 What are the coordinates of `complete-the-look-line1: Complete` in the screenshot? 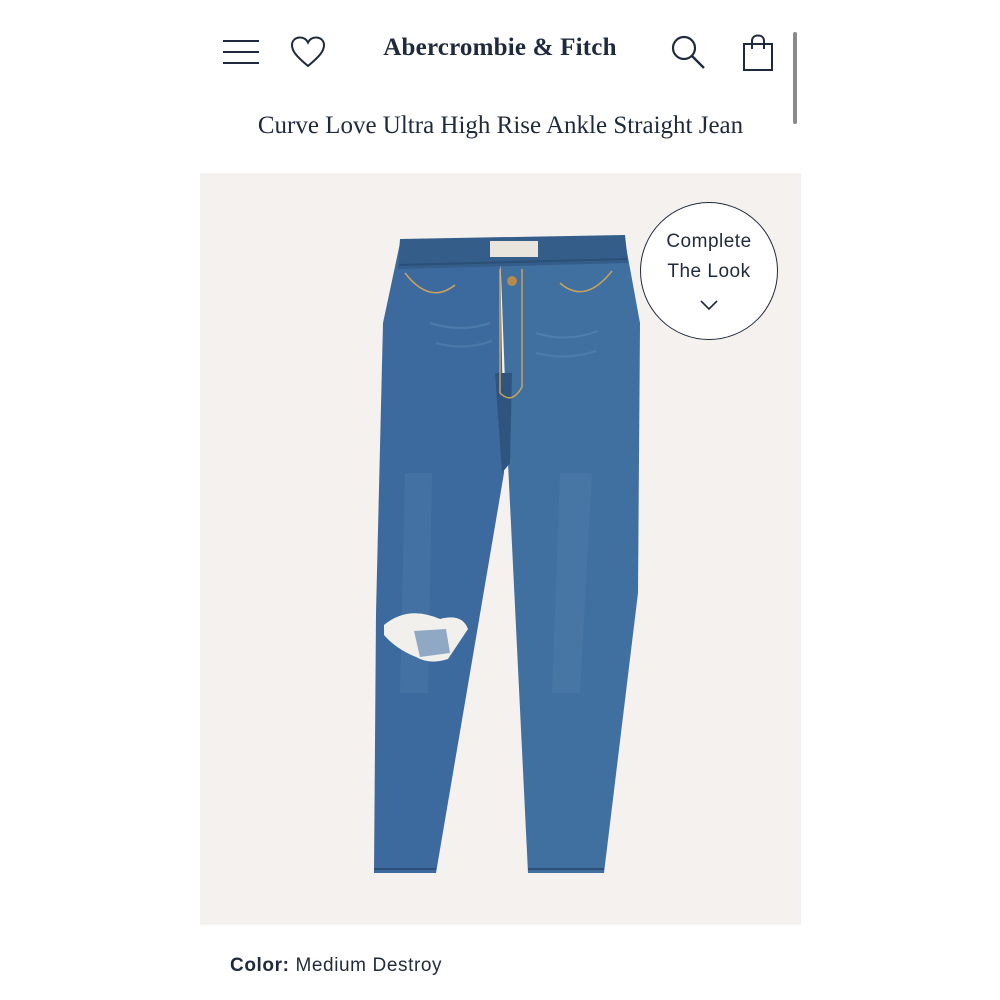 It's located at (709, 241).